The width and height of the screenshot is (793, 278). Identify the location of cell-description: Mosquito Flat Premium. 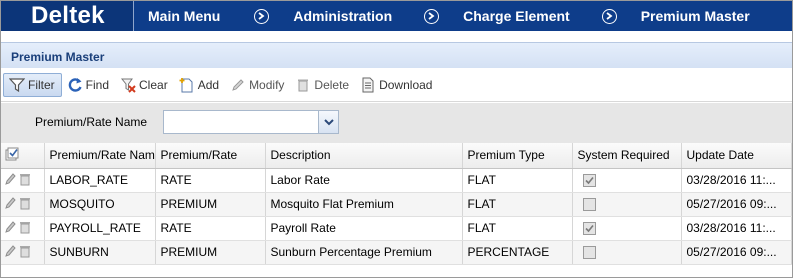
(364, 204).